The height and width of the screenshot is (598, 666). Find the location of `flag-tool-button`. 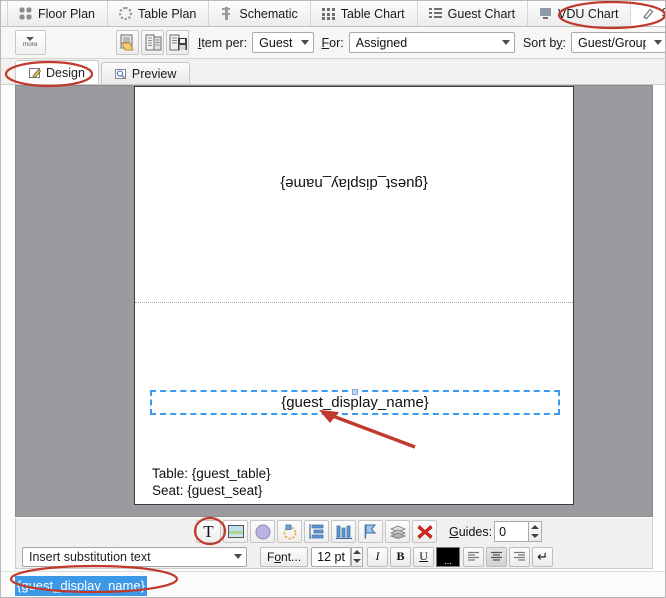

flag-tool-button is located at coordinates (370, 531).